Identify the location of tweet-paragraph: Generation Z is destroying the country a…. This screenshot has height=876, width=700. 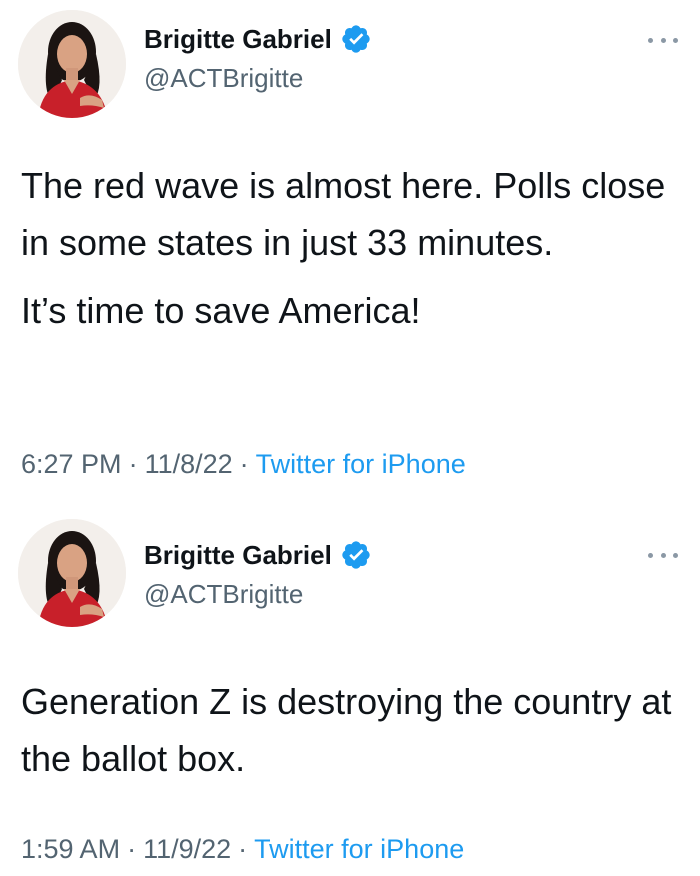
(346, 730).